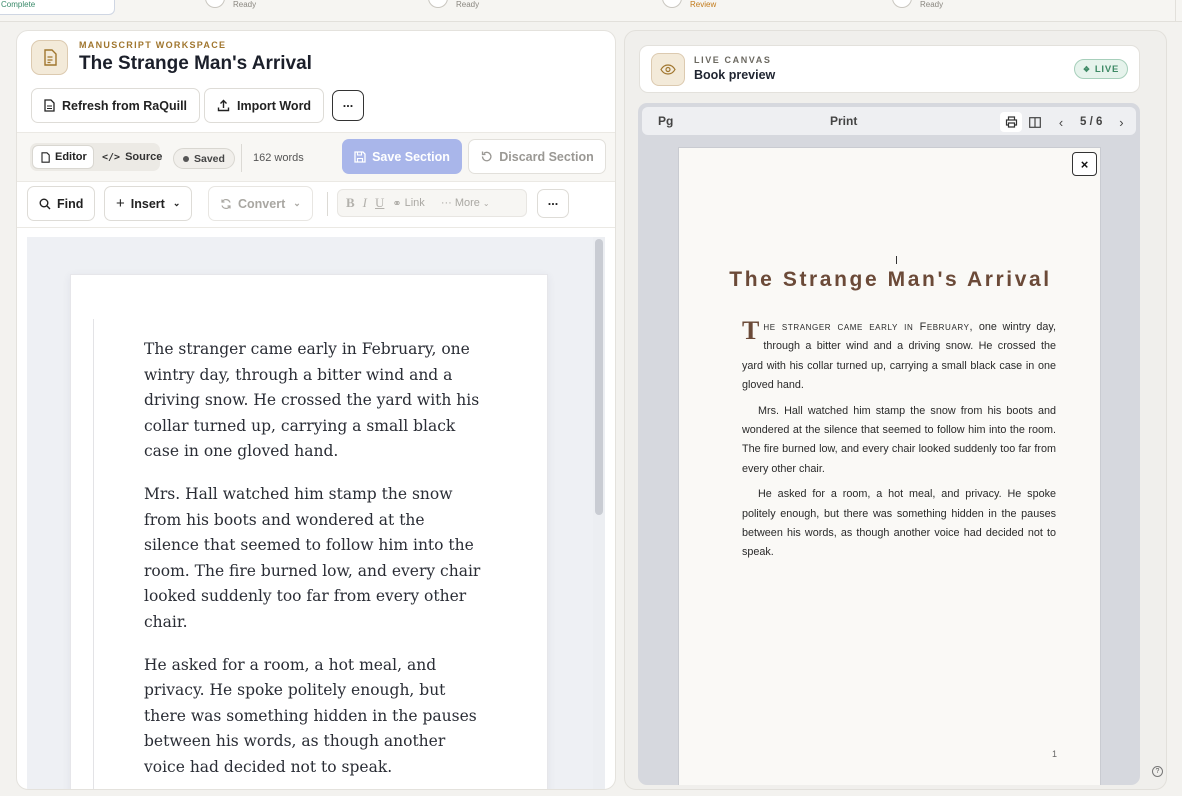 This screenshot has width=1182, height=796. What do you see at coordinates (132, 157) in the screenshot?
I see `tab-source: </> Source` at bounding box center [132, 157].